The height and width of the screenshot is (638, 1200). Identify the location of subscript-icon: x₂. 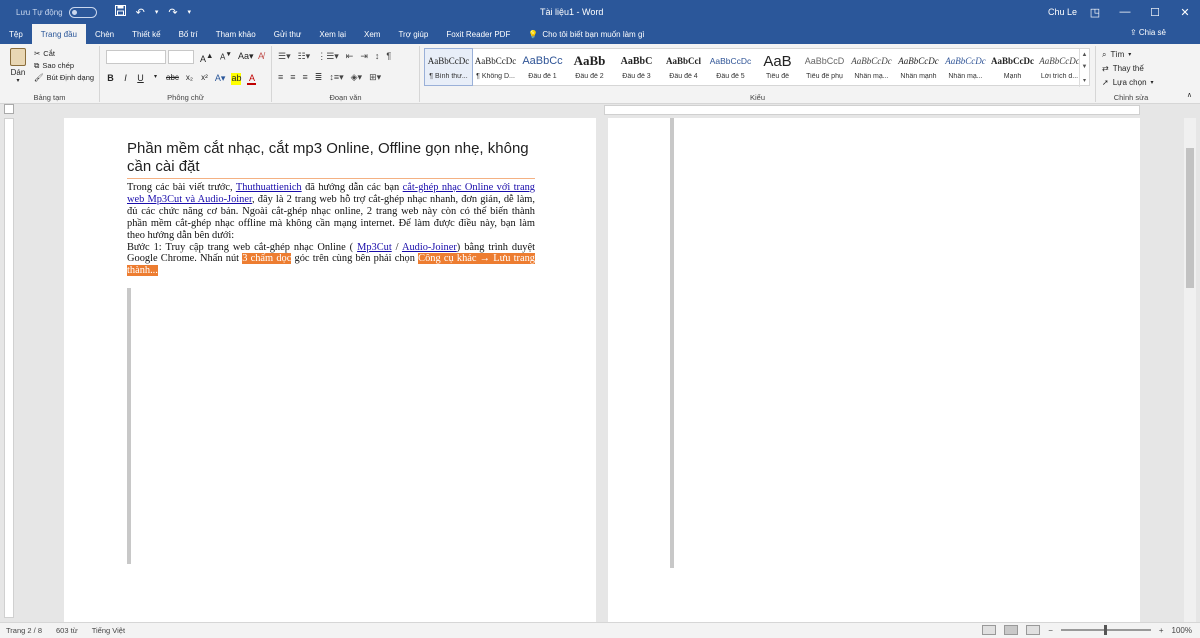
(189, 79).